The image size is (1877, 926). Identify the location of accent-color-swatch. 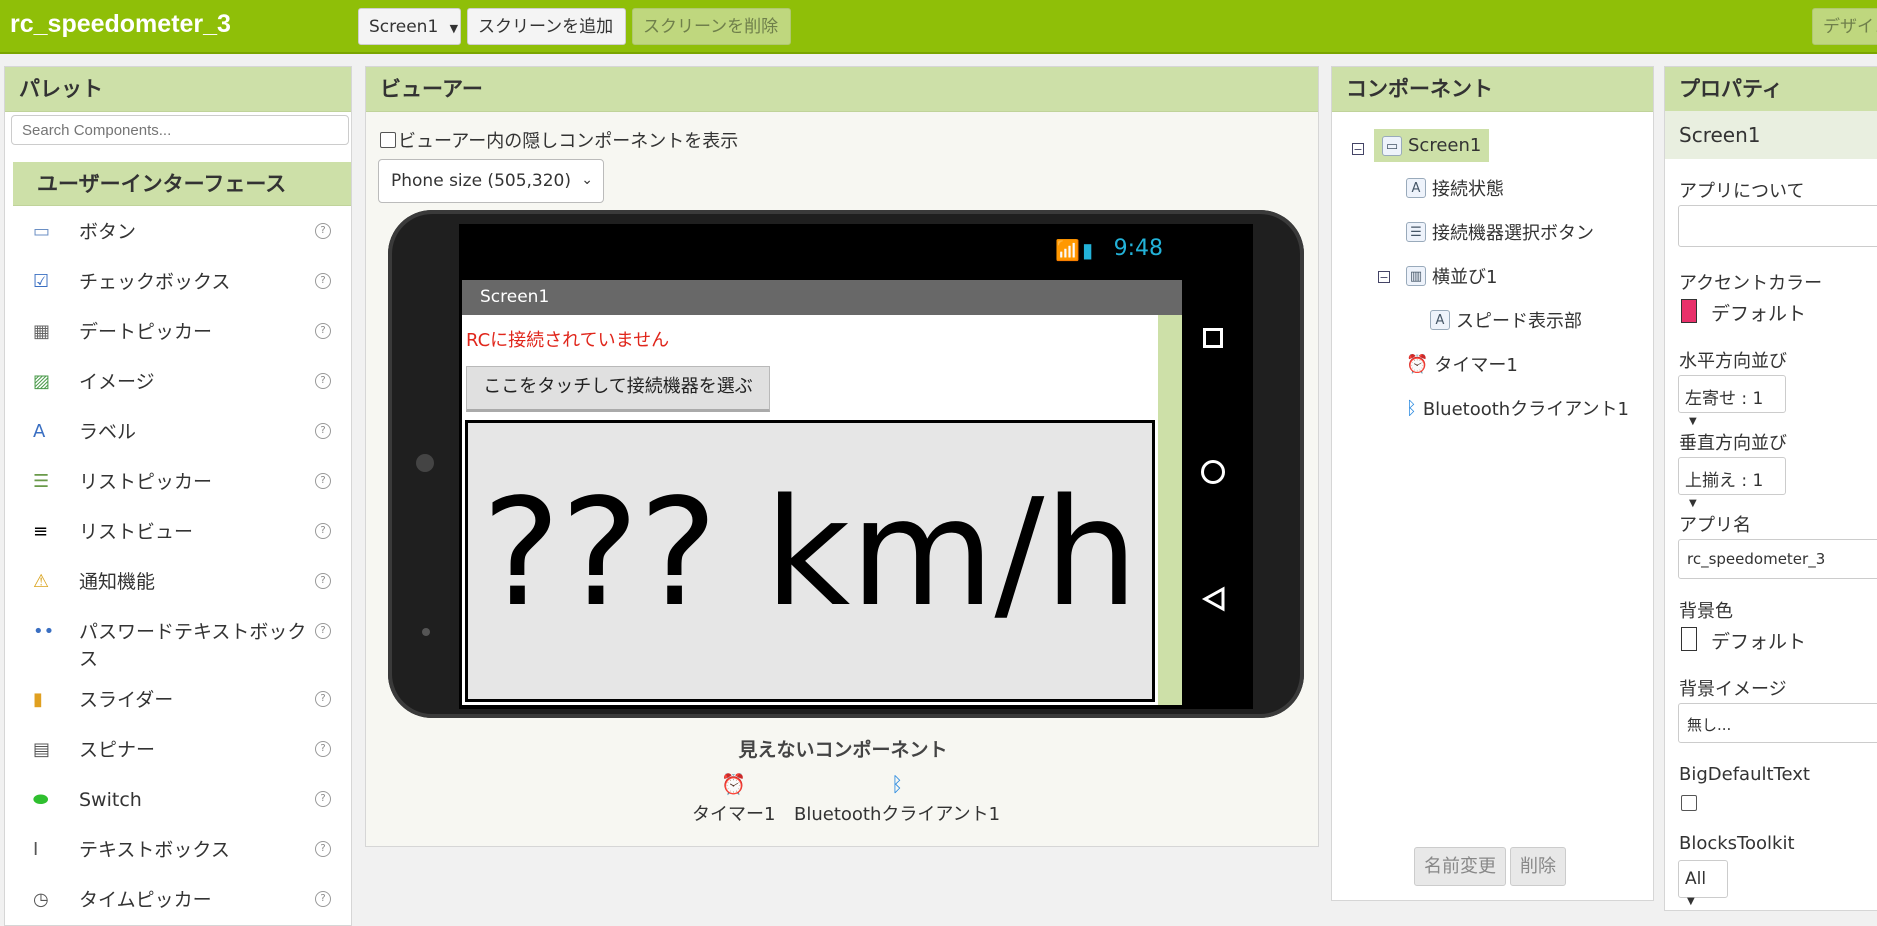
(1689, 311).